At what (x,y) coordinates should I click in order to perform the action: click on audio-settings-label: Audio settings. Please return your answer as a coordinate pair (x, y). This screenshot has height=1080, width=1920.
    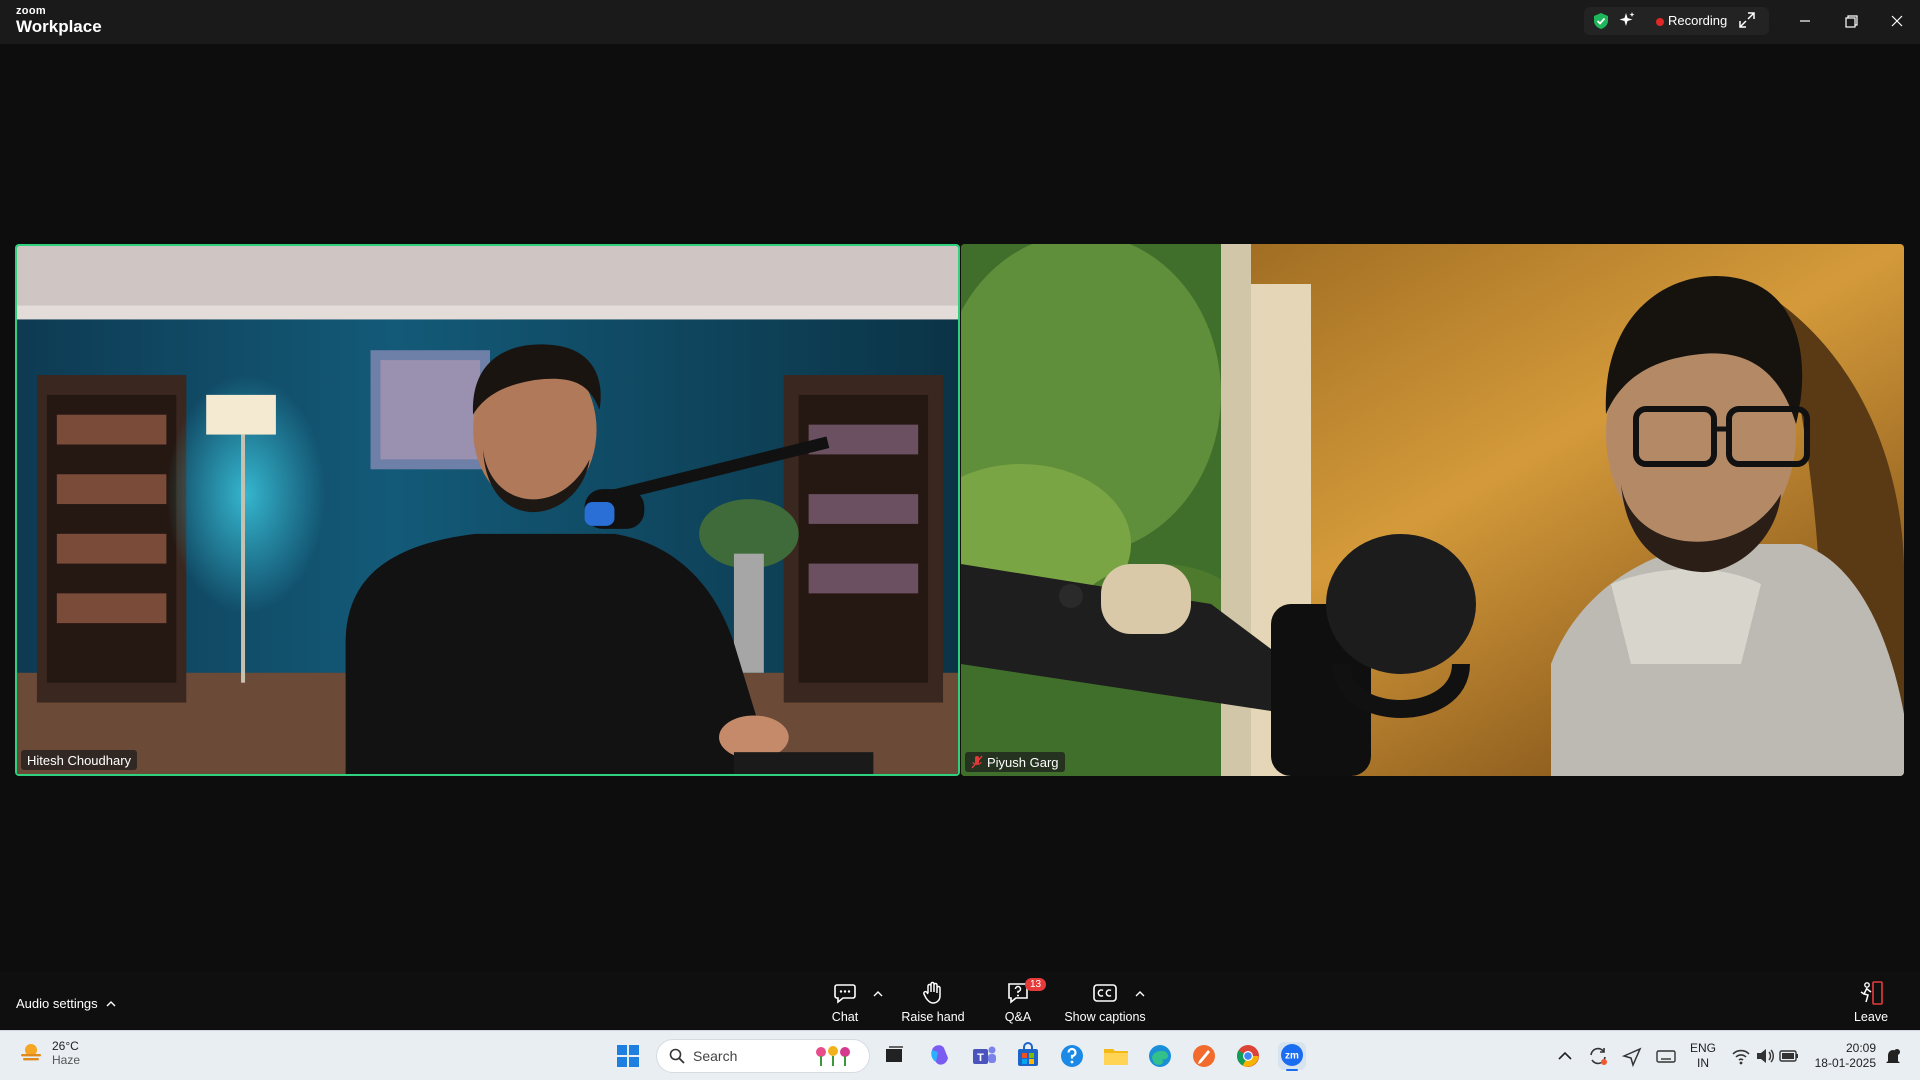
    Looking at the image, I should click on (57, 1003).